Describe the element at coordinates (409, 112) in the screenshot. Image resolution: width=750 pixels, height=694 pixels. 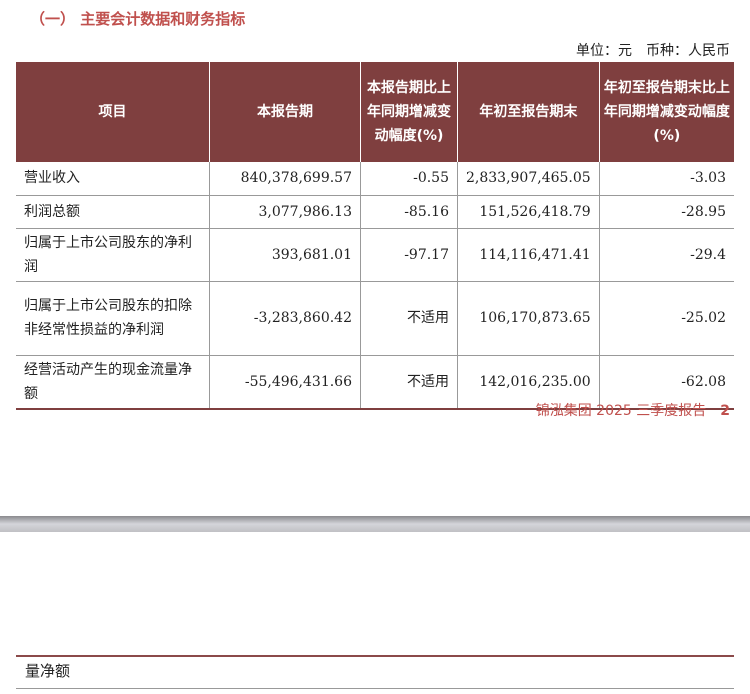
I see `header-current-change: 本报告期比上年同期增减变动幅度(%)` at that location.